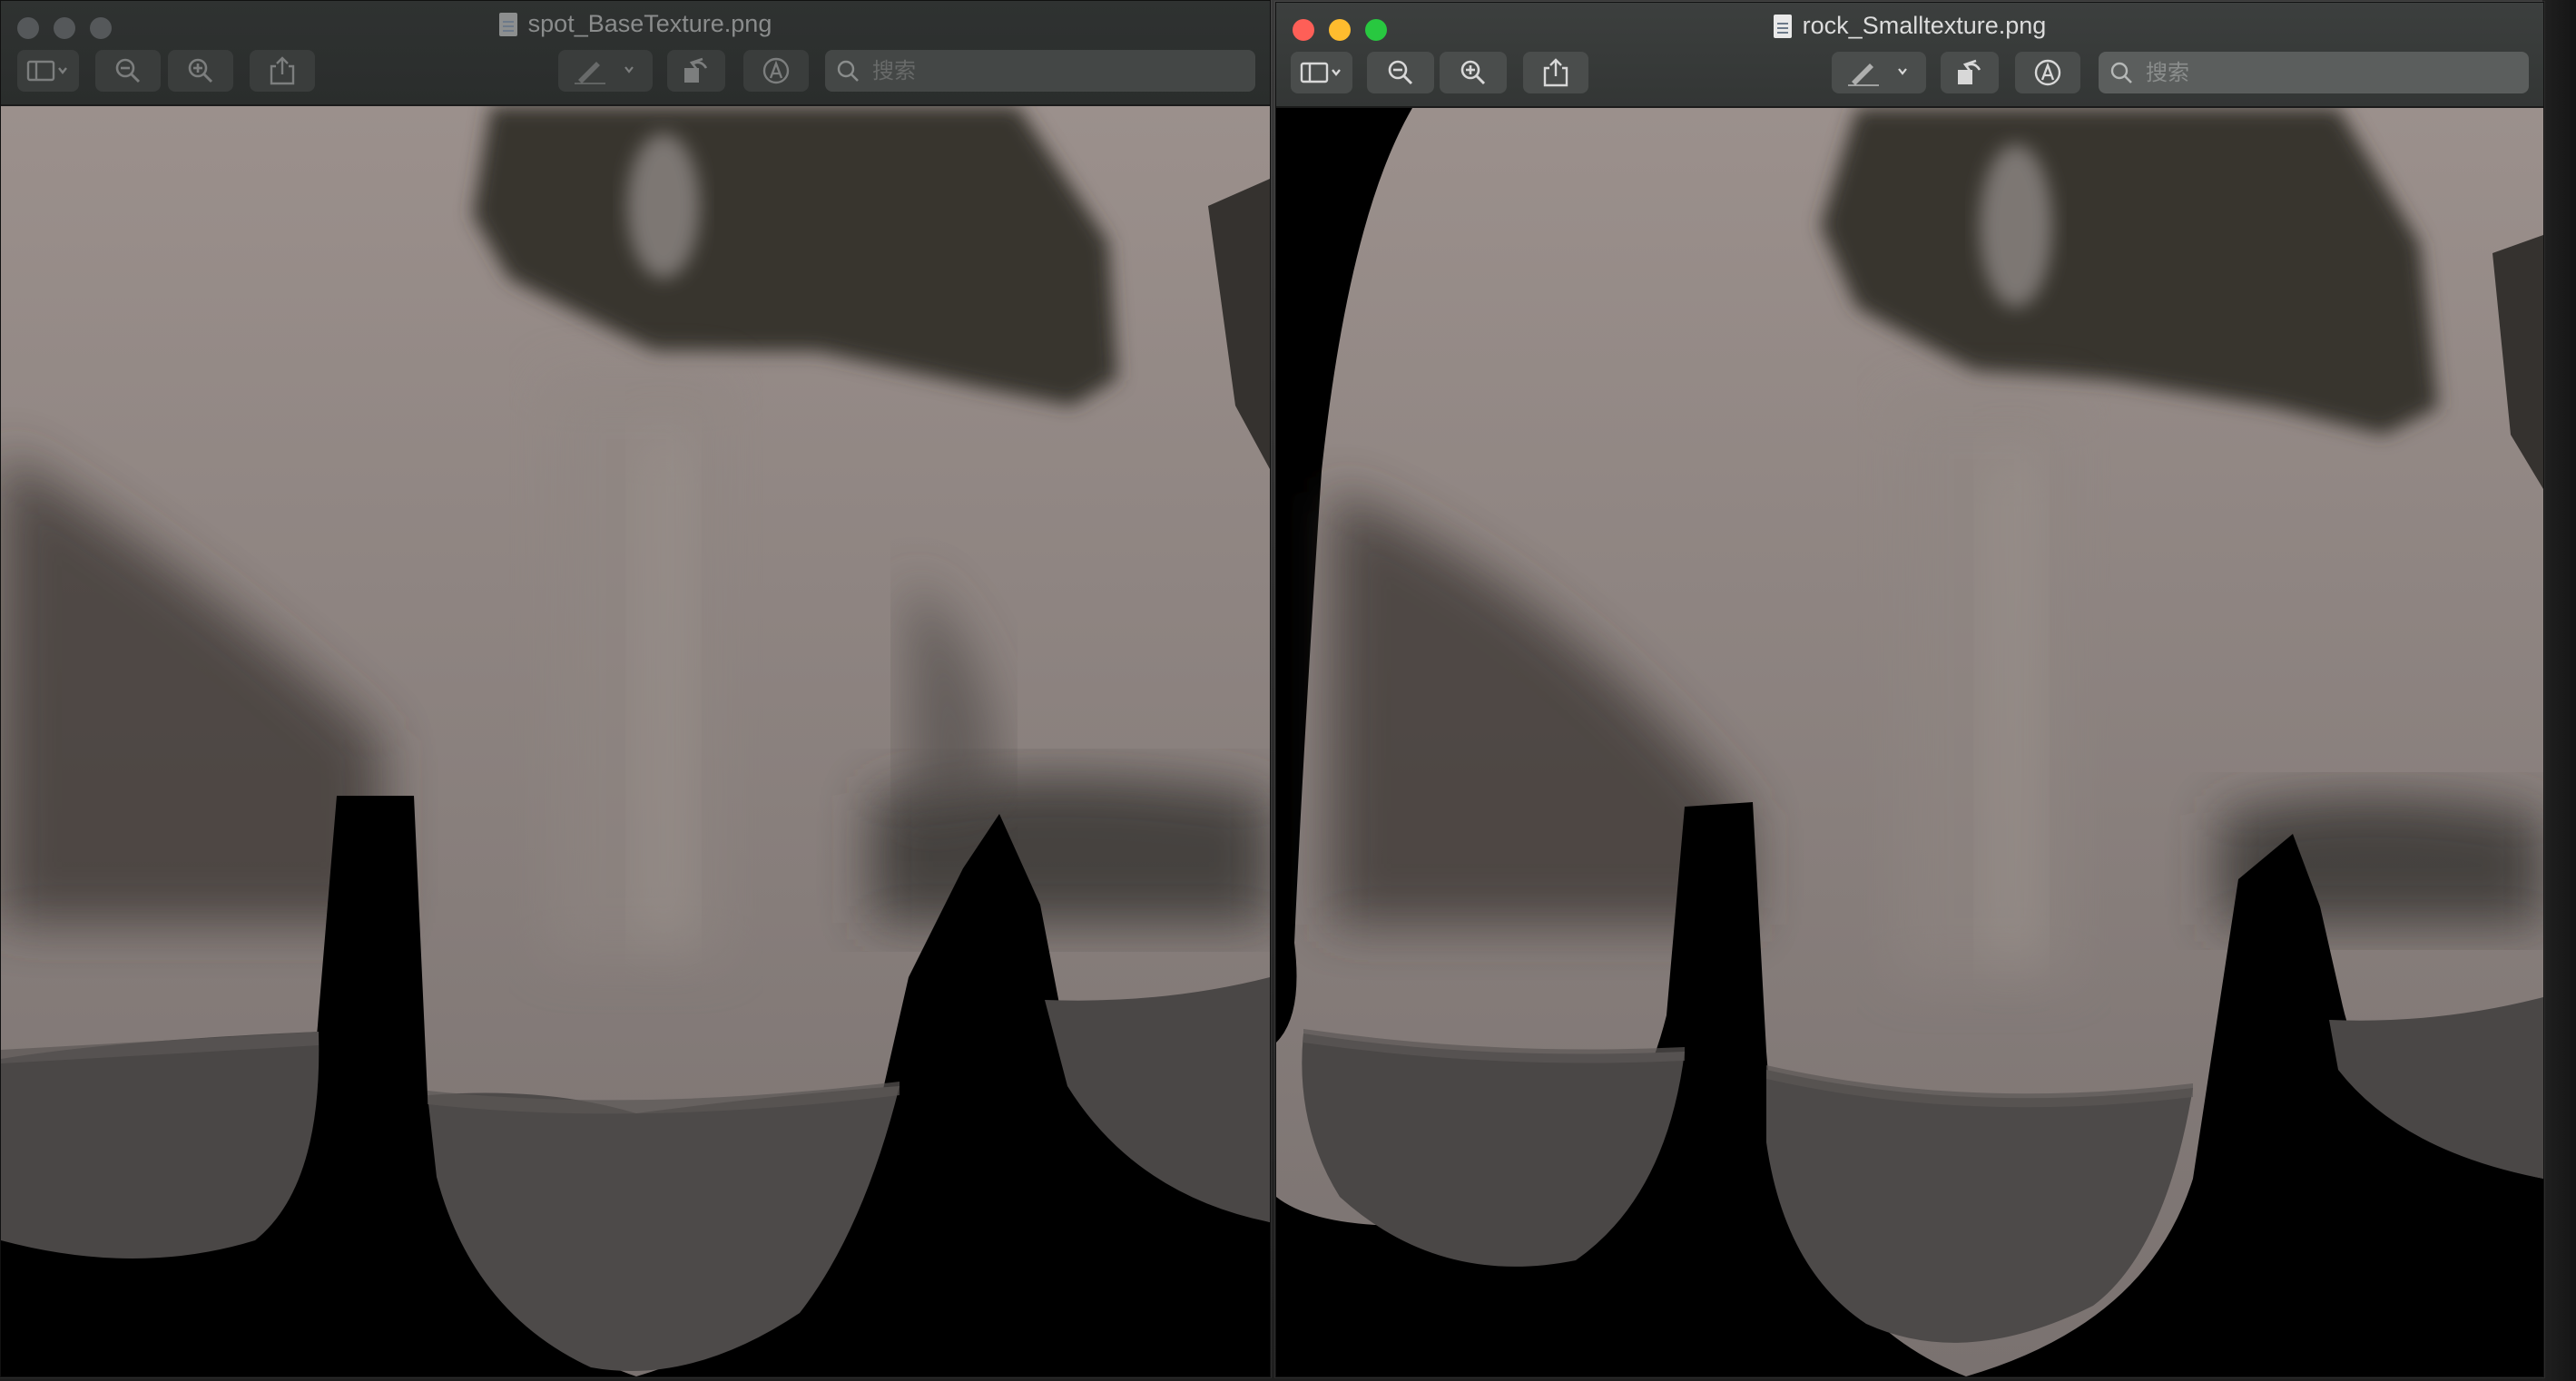  I want to click on window-title-text: rock_Smalltexture.png, so click(1924, 25).